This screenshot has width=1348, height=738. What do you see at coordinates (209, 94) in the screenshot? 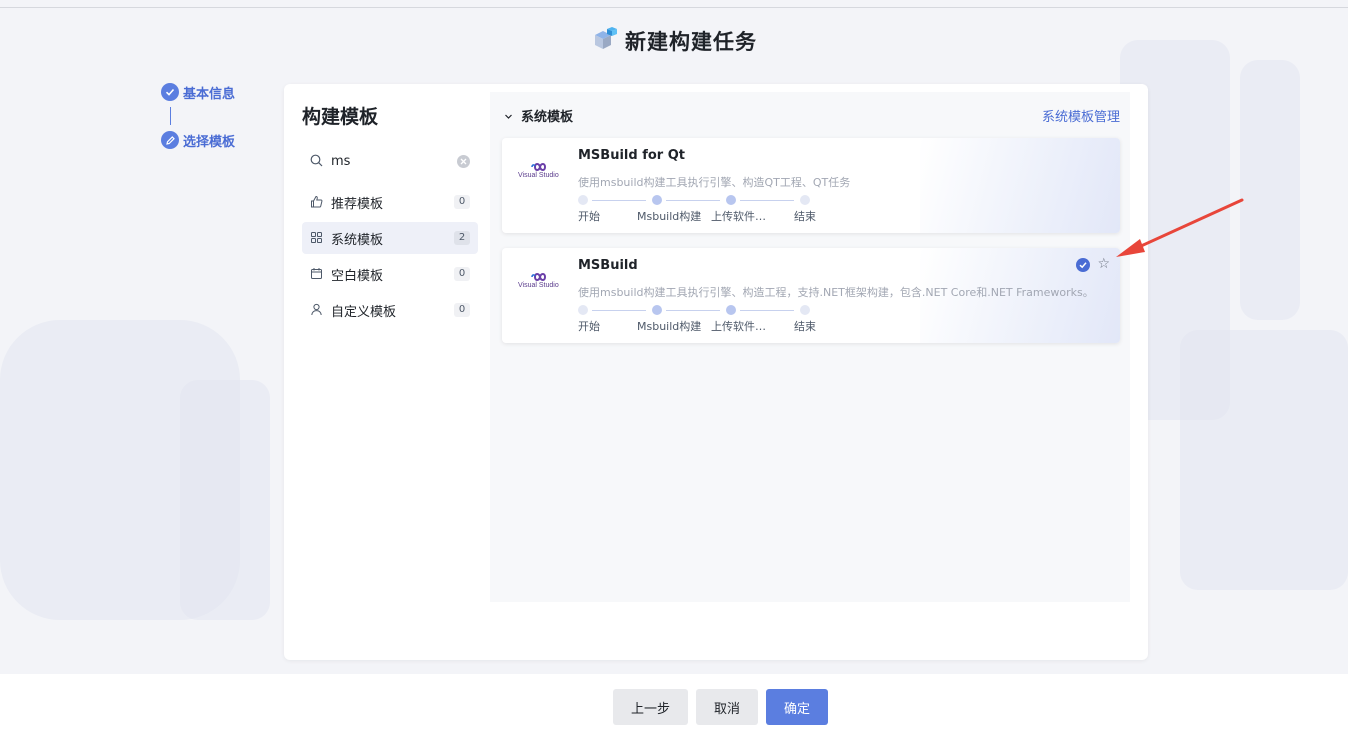
I see `step-label: 基本信息` at bounding box center [209, 94].